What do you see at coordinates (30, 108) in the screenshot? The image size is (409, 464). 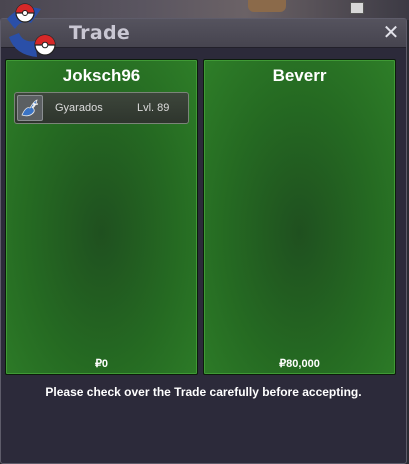 I see `gyarados-icon` at bounding box center [30, 108].